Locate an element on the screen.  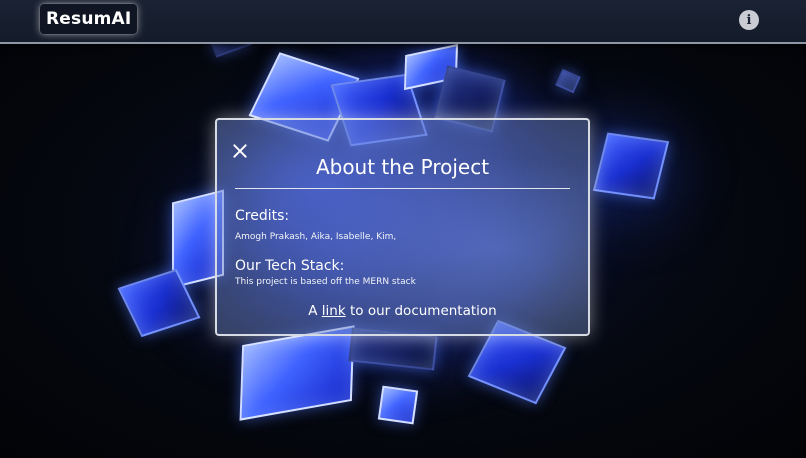
tech-stack-text: This project is based off the MERN stack is located at coordinates (325, 282).